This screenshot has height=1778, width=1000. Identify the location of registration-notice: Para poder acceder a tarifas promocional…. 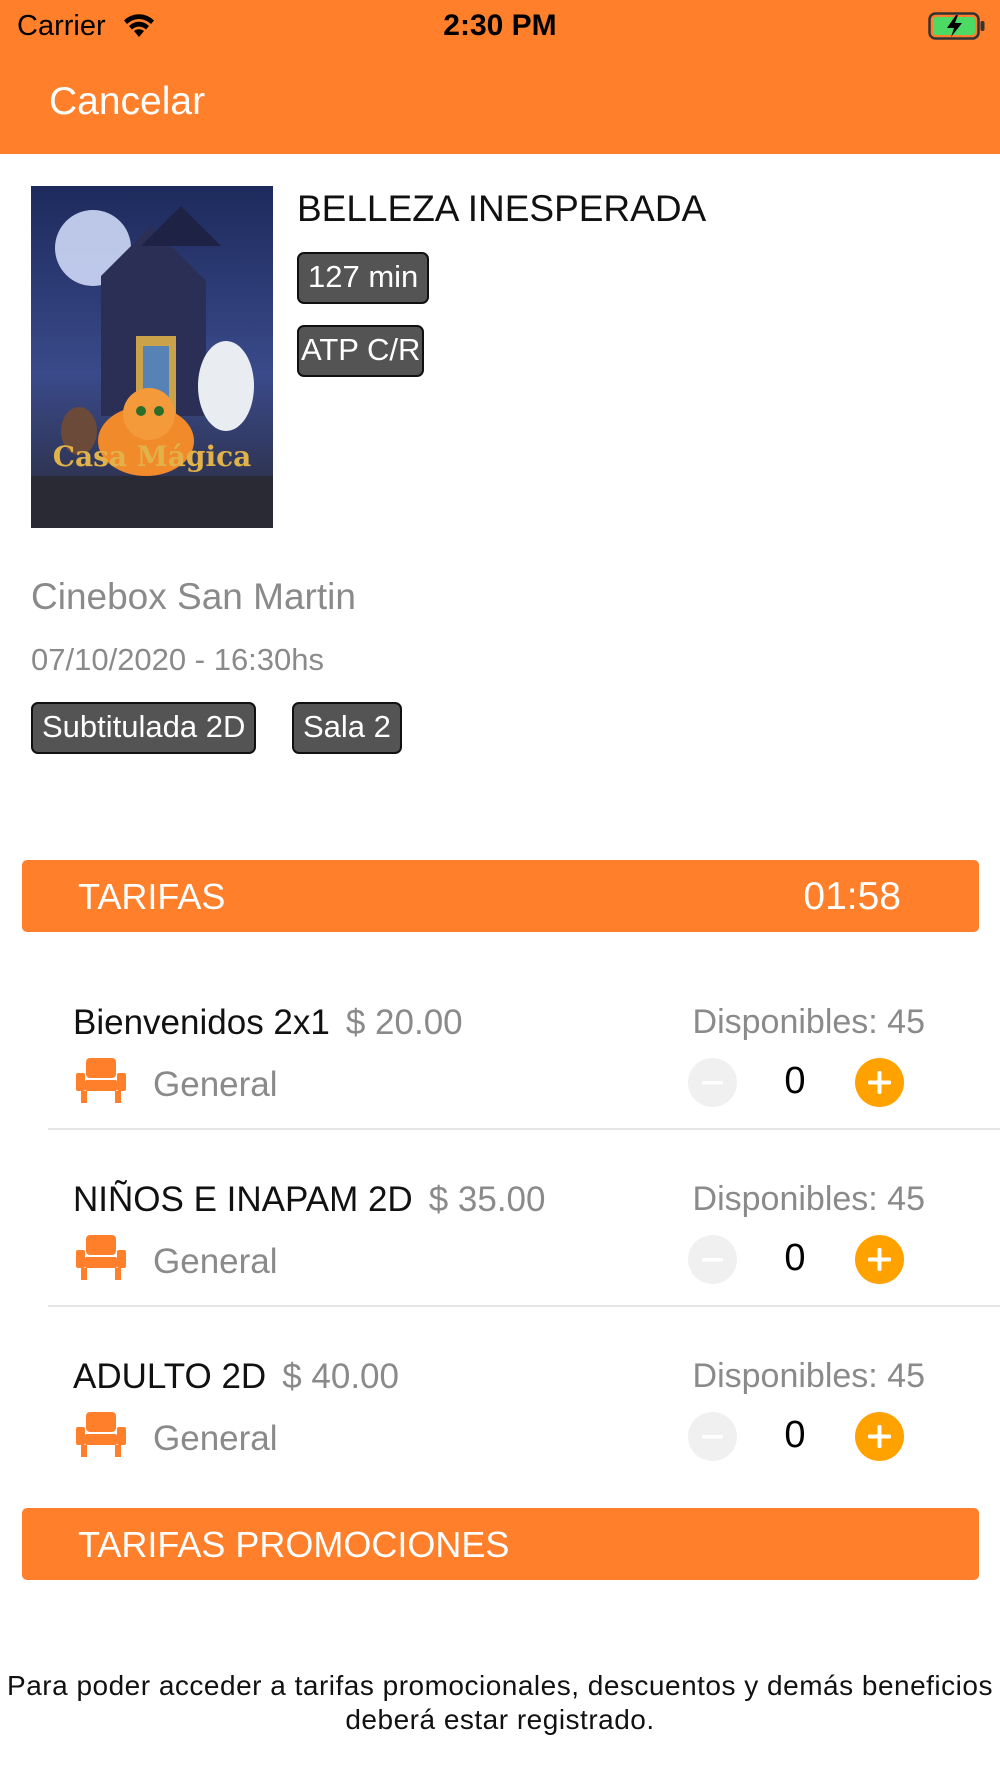
(500, 1702).